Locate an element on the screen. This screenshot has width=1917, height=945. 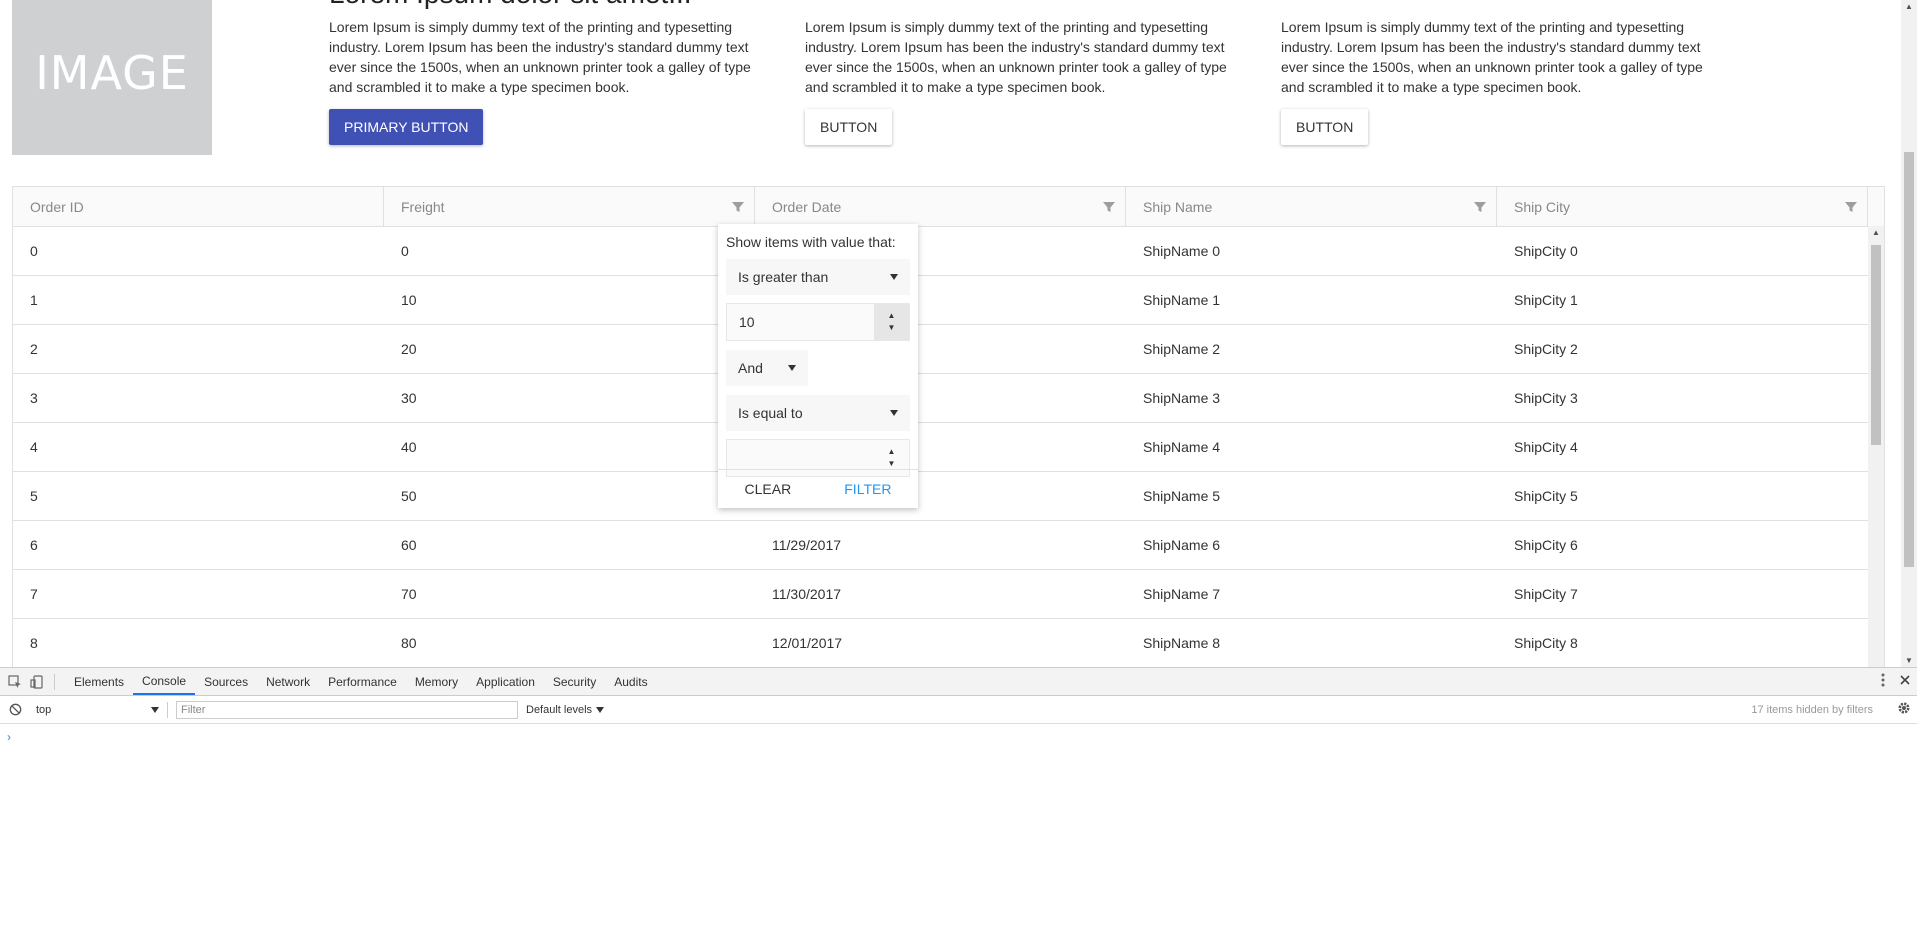
cell-order-id: 7 is located at coordinates (34, 594).